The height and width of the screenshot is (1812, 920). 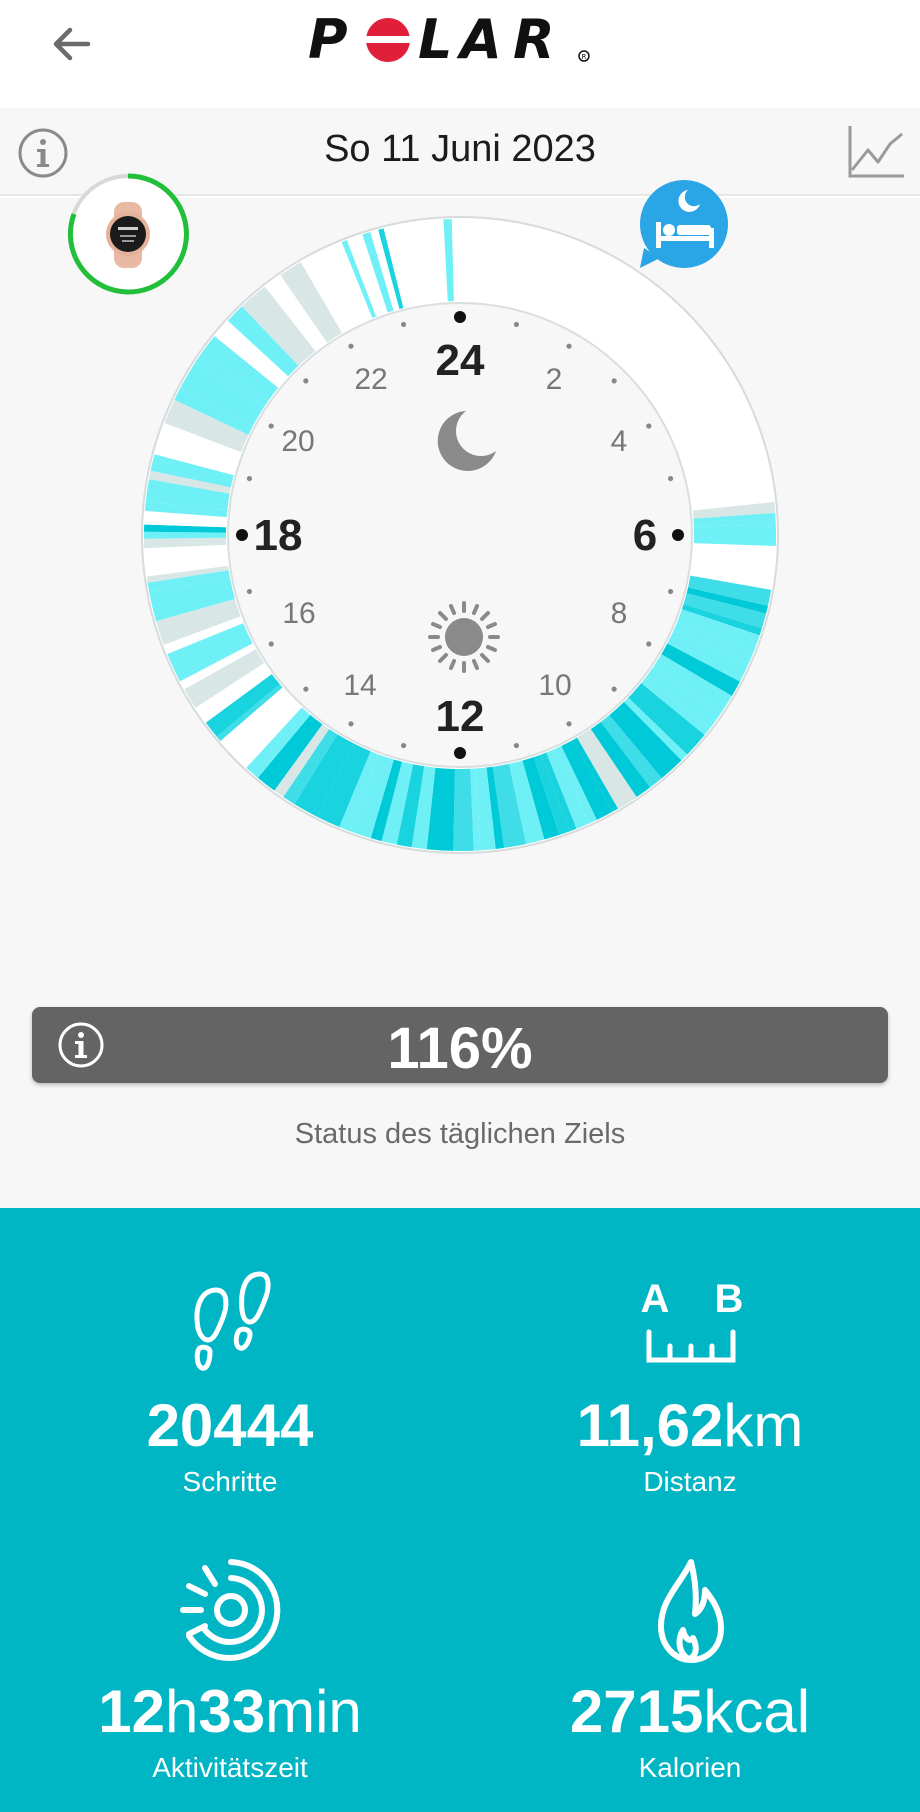 What do you see at coordinates (297, 441) in the screenshot?
I see `hour-label-20: 20` at bounding box center [297, 441].